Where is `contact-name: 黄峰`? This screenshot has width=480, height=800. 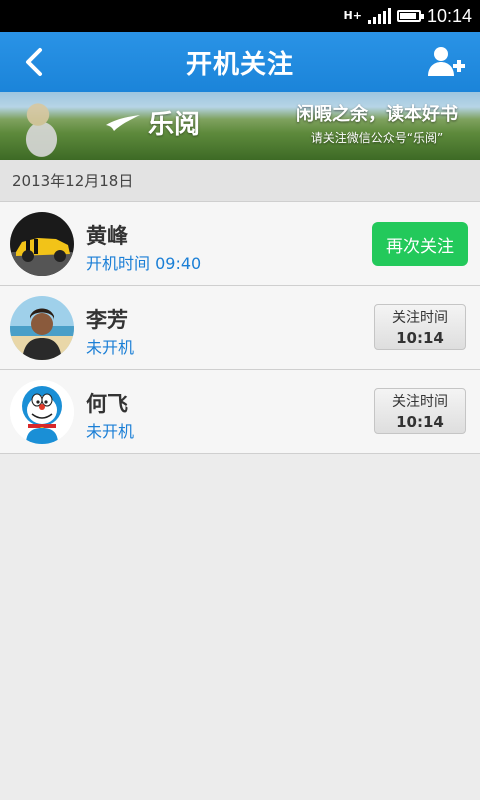
contact-name: 黄峰 is located at coordinates (107, 236).